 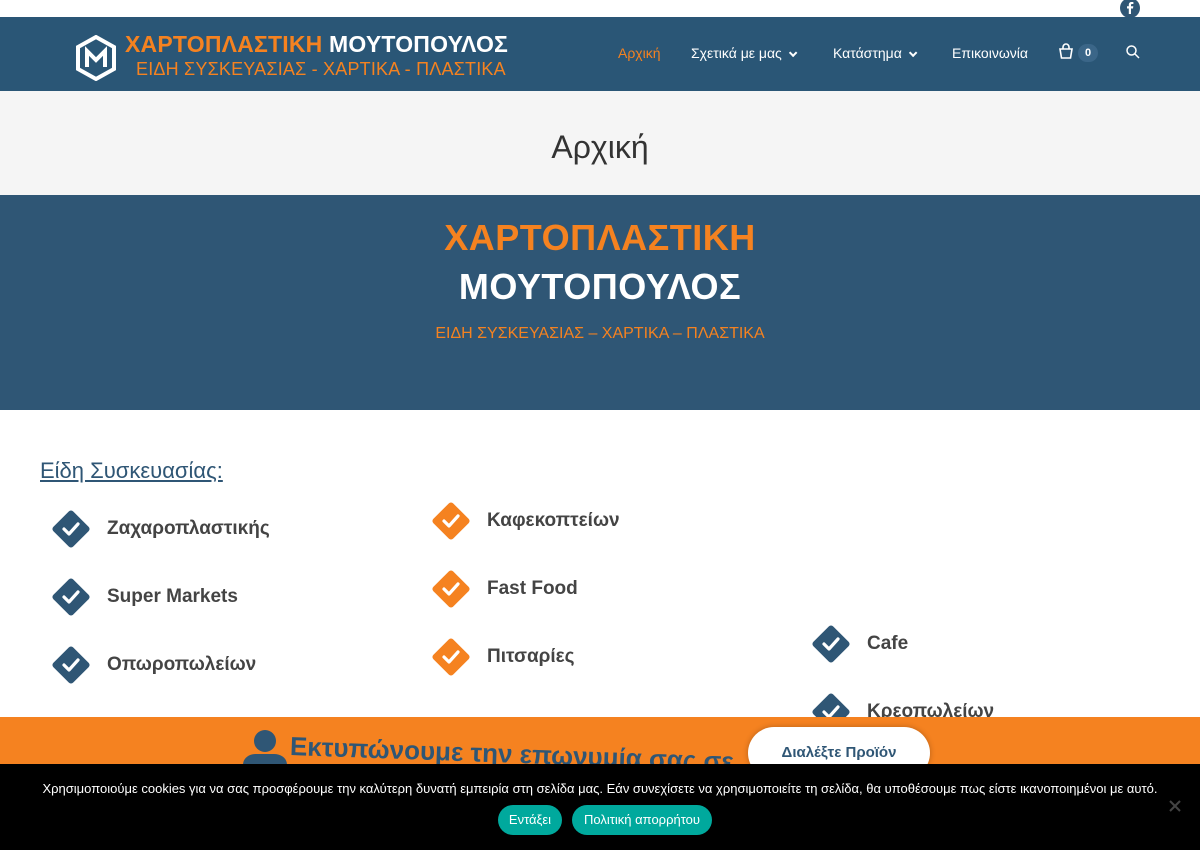 What do you see at coordinates (600, 147) in the screenshot?
I see `page-title: Αρχική` at bounding box center [600, 147].